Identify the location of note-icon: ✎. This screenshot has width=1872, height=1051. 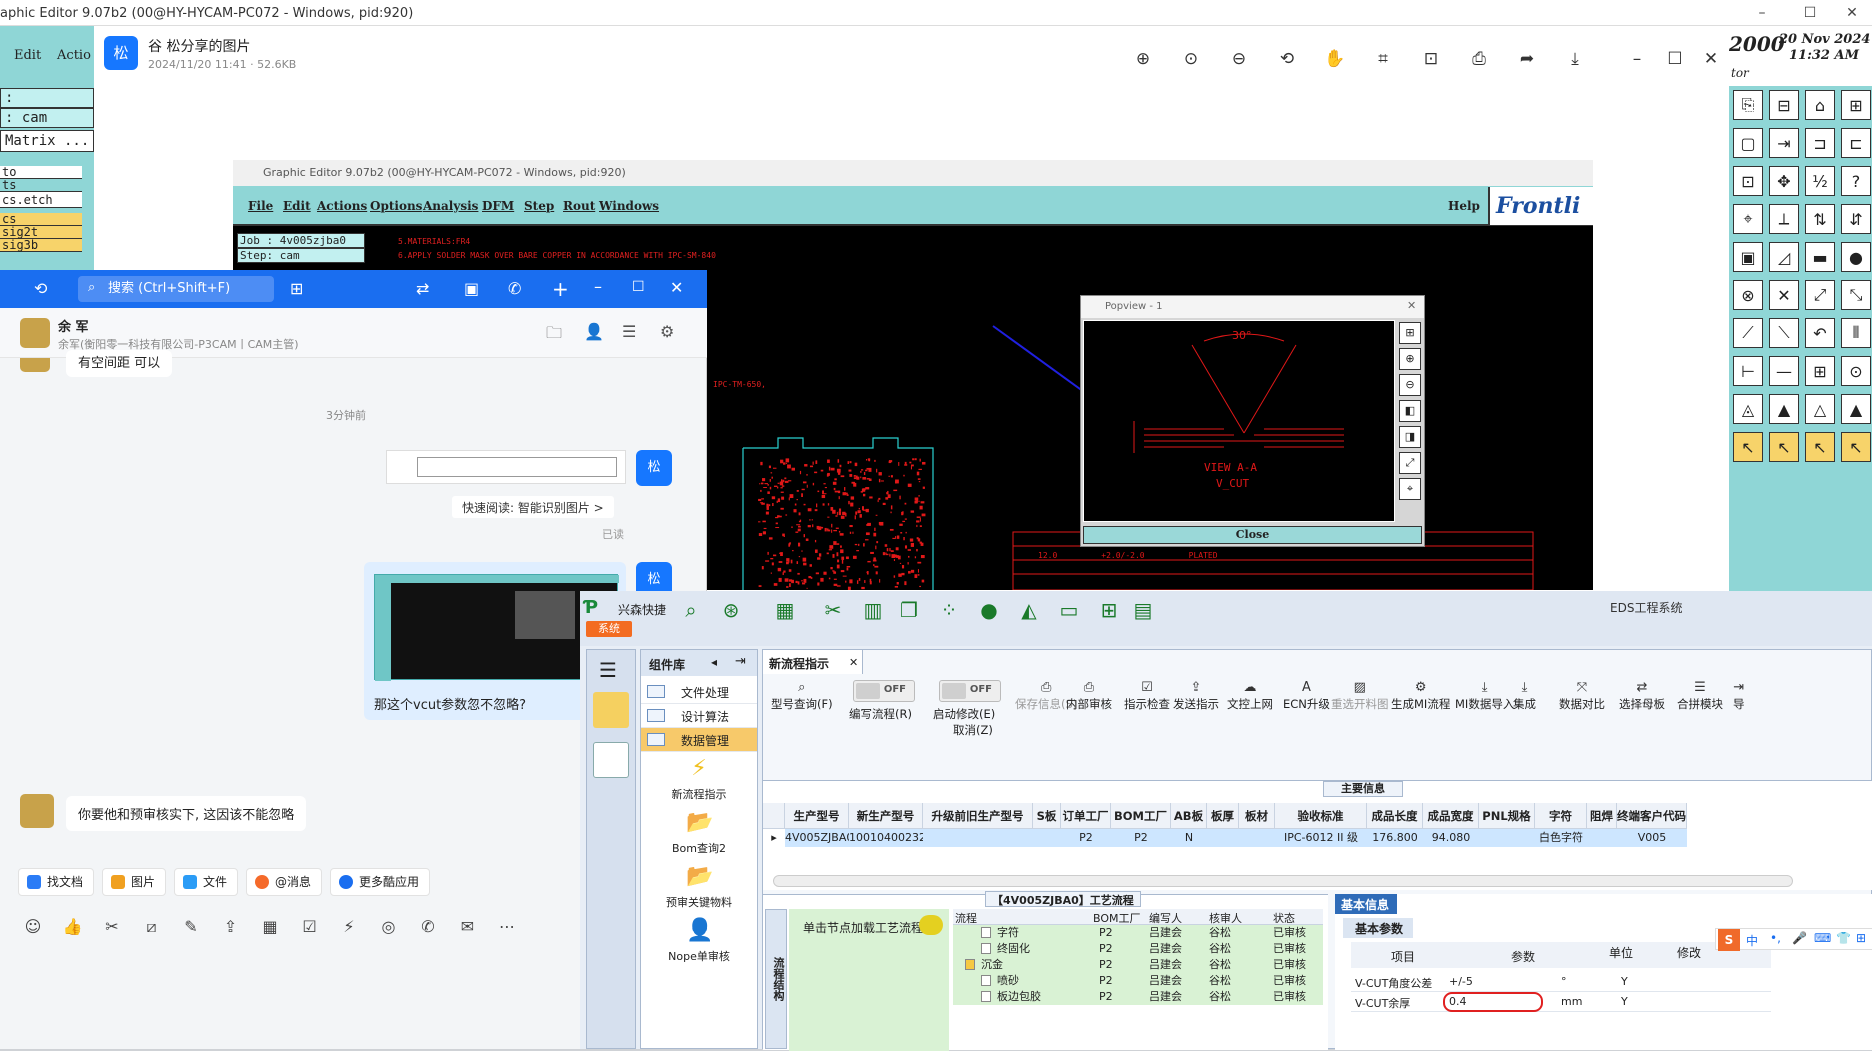
(191, 927).